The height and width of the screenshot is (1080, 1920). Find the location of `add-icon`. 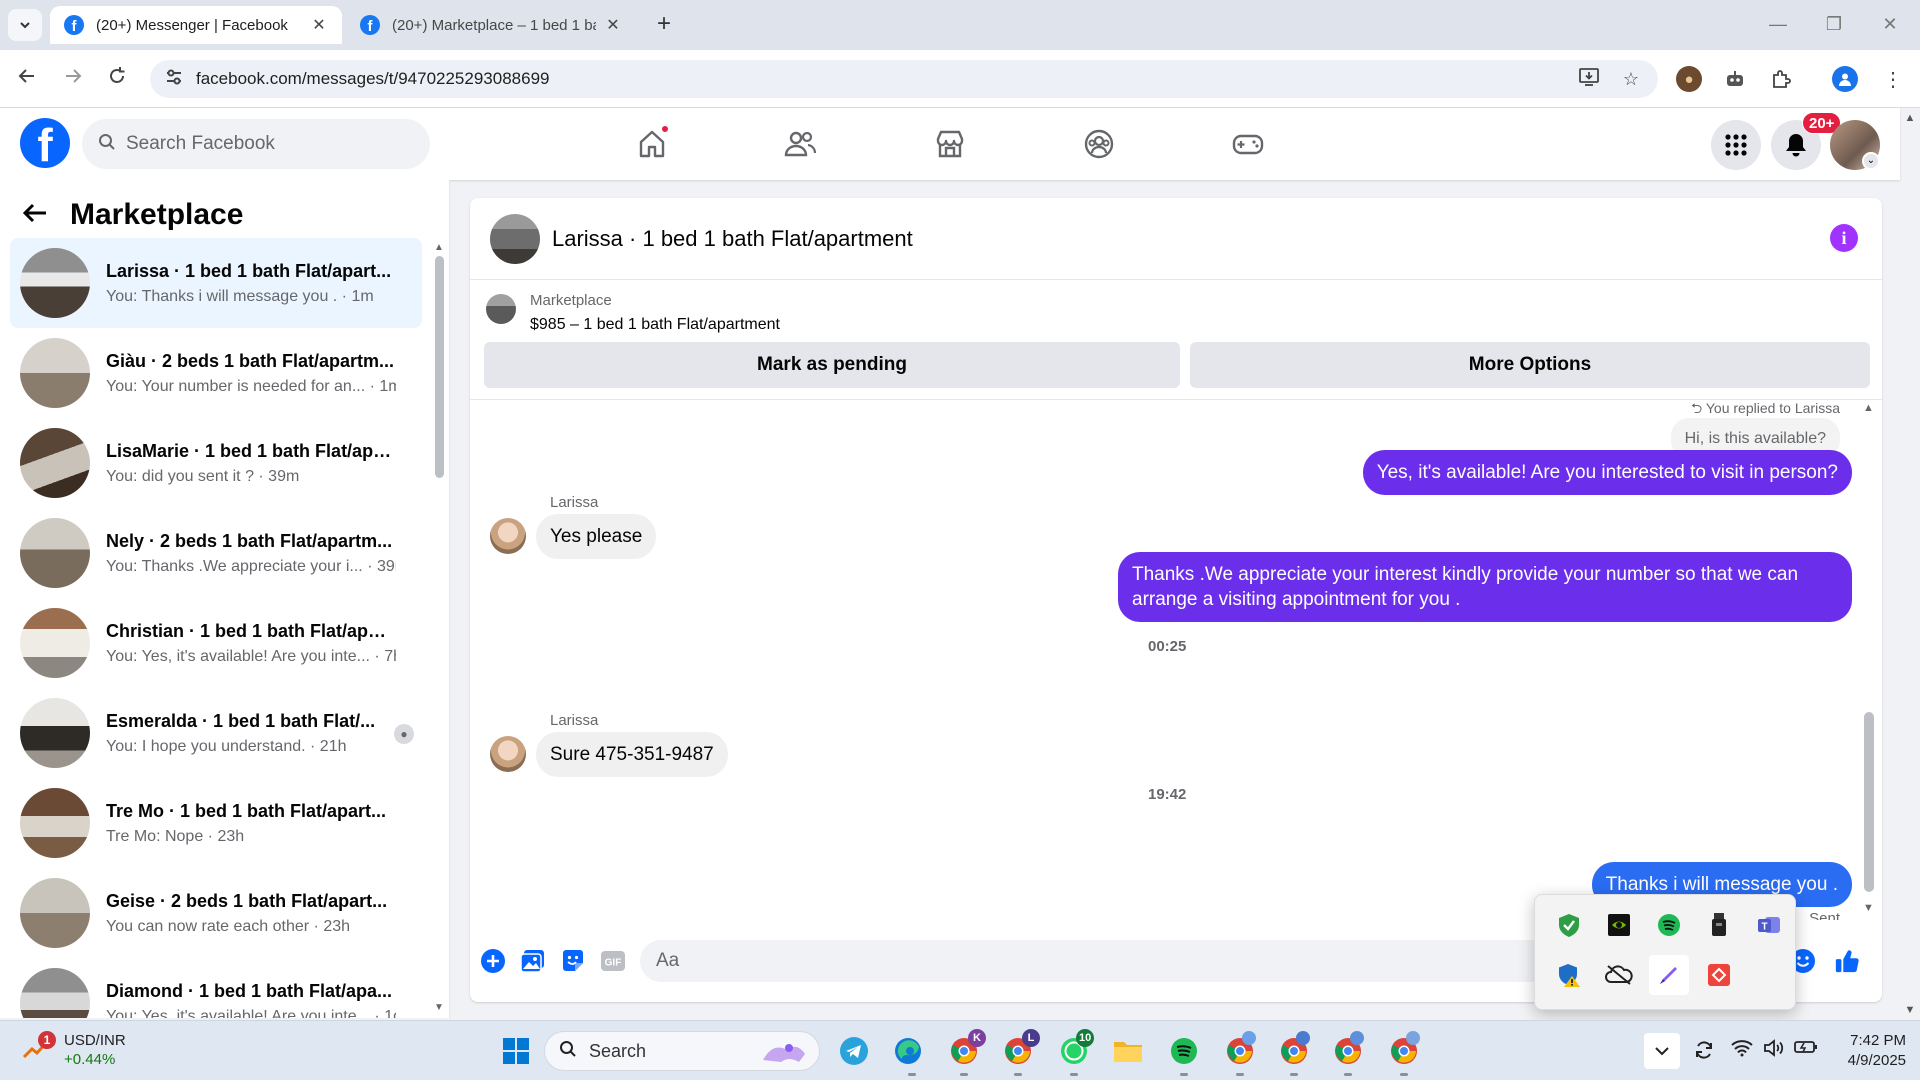

add-icon is located at coordinates (493, 961).